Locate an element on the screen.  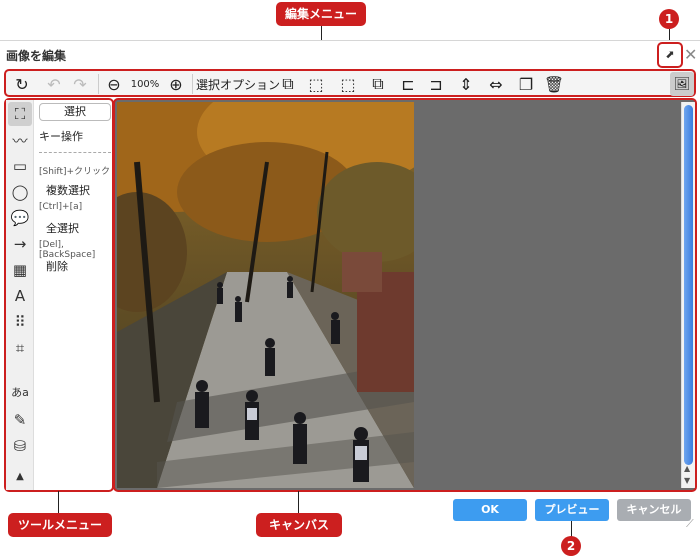
dialog-titlebar: 画像を編集 ⬈ ✕ is located at coordinates (350, 54).